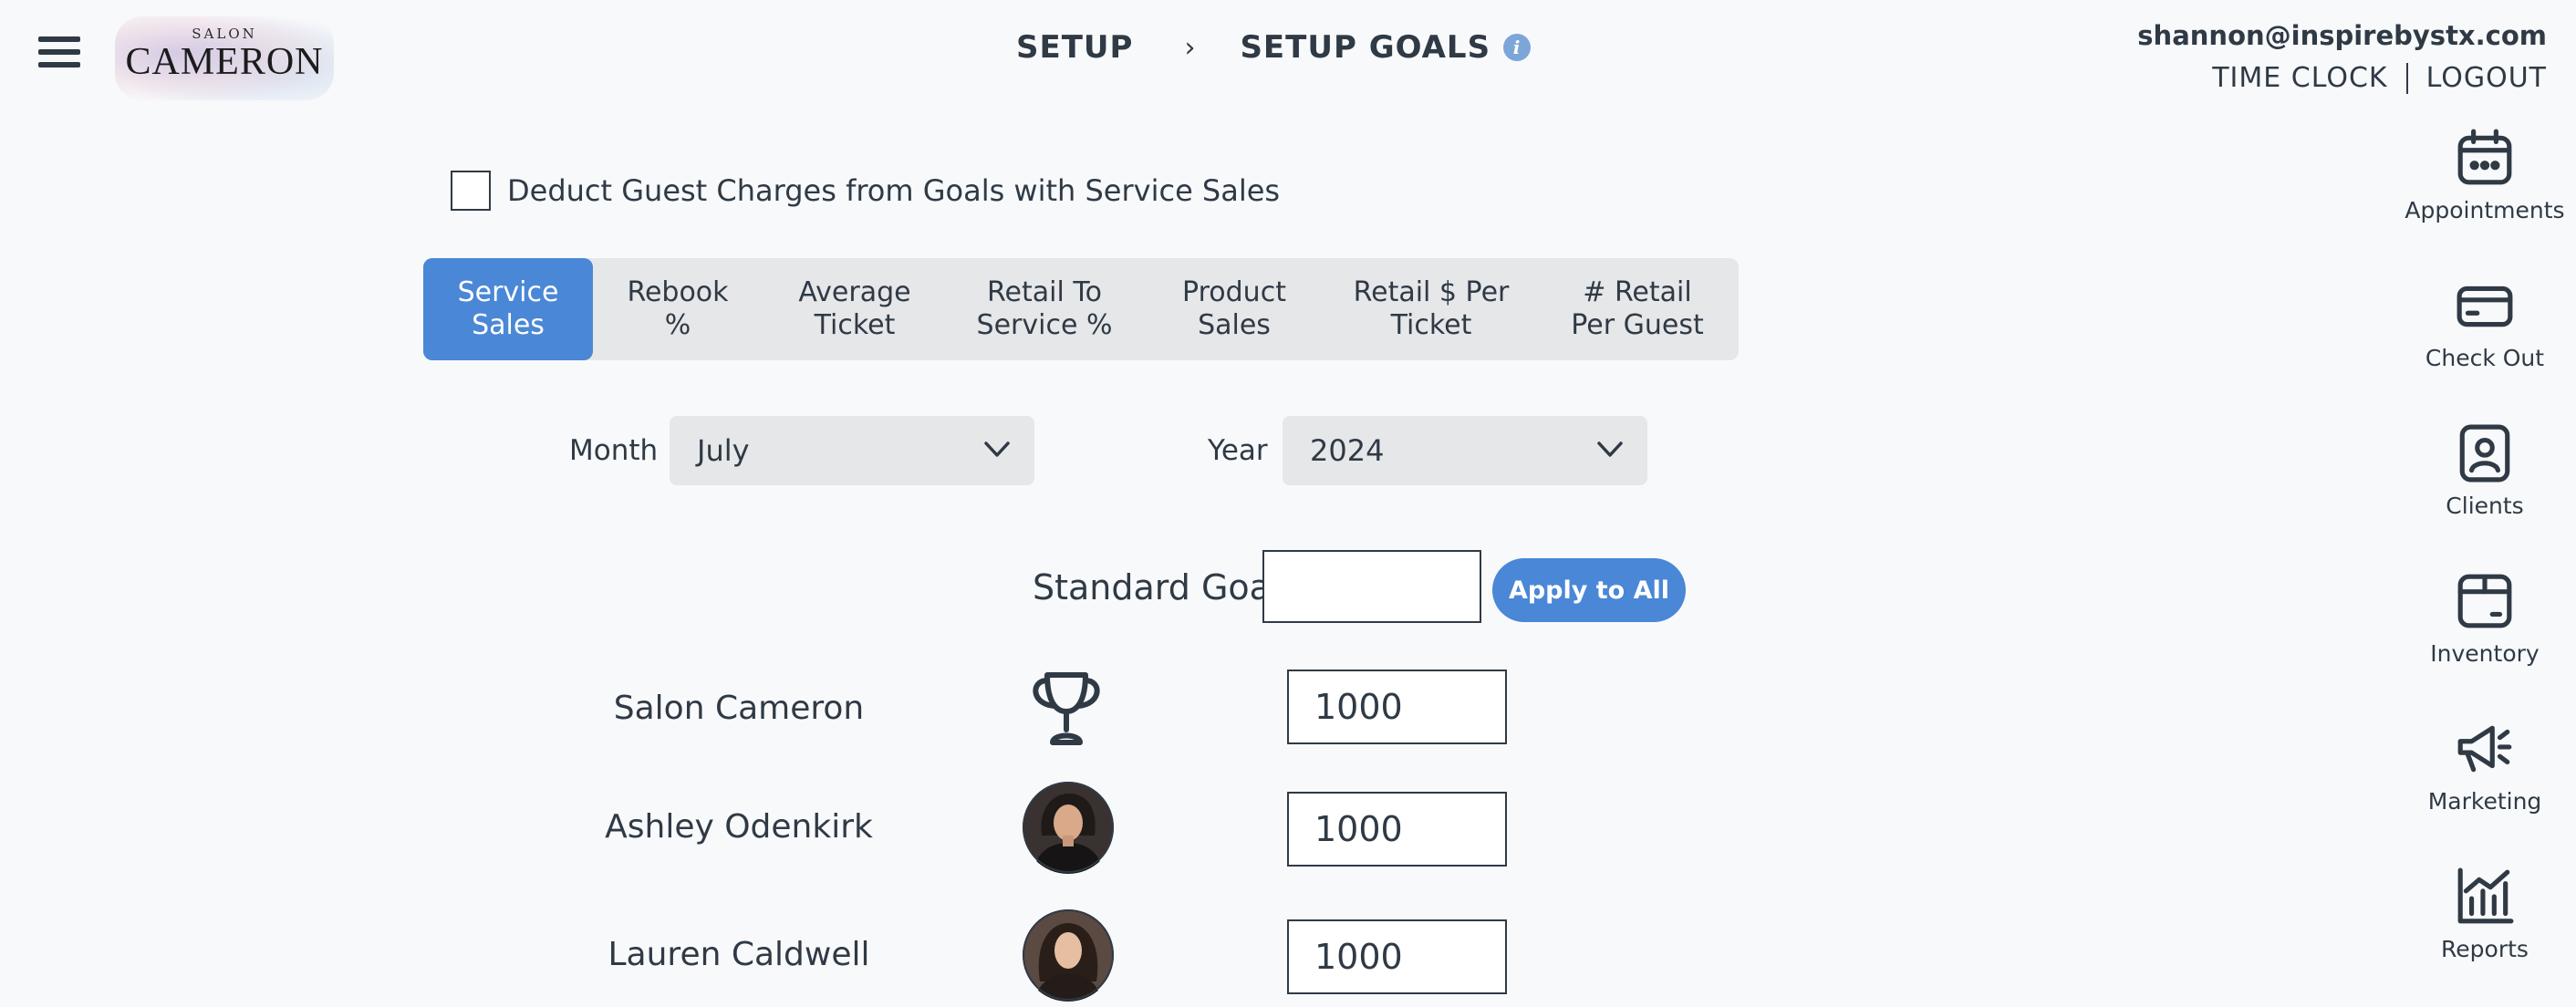 The height and width of the screenshot is (1007, 2576). I want to click on tab-label-line1: Retail To, so click(1044, 292).